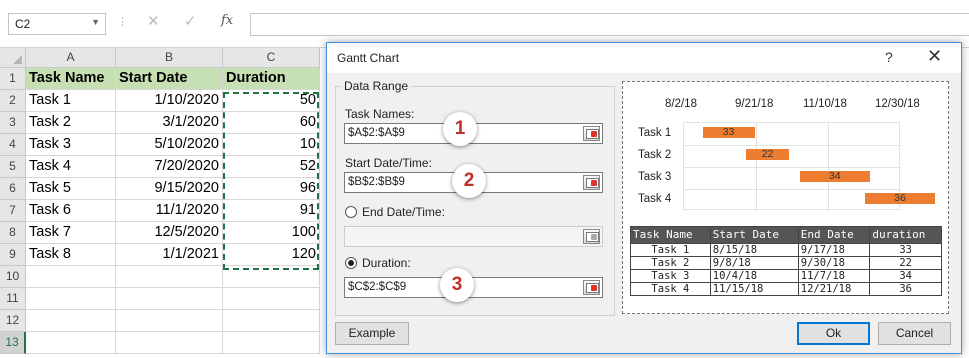 Image resolution: width=969 pixels, height=358 pixels. I want to click on row-header-11: 11, so click(13, 299).